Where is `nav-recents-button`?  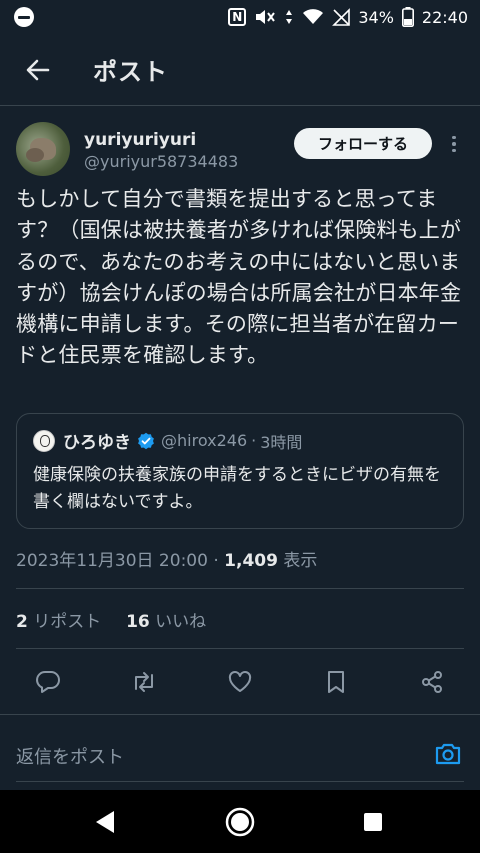
nav-recents-button is located at coordinates (373, 822).